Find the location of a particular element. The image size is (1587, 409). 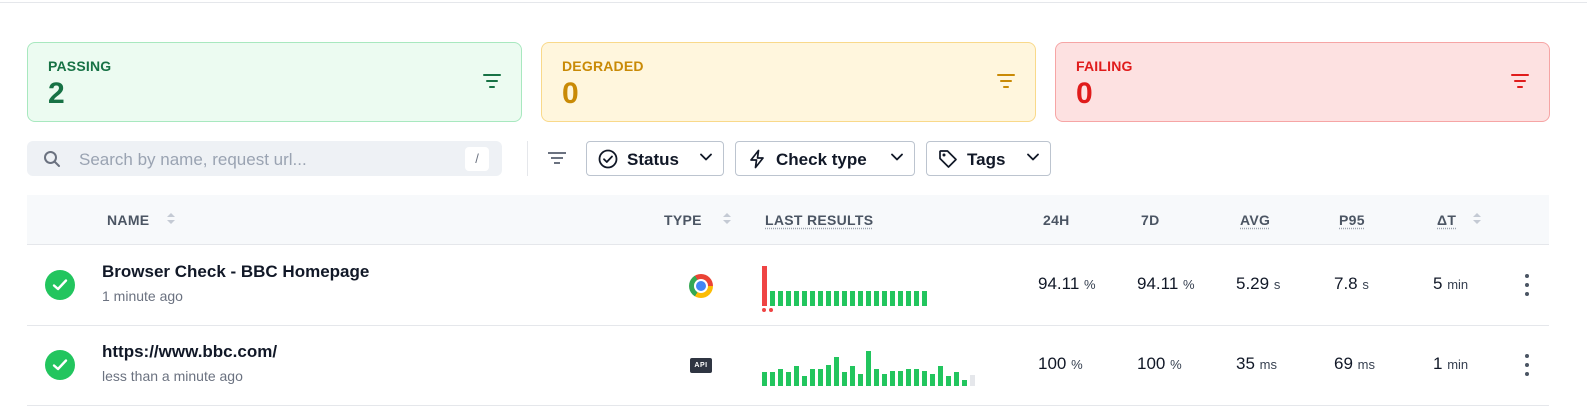

uptime-24h: 100 % is located at coordinates (1060, 363).